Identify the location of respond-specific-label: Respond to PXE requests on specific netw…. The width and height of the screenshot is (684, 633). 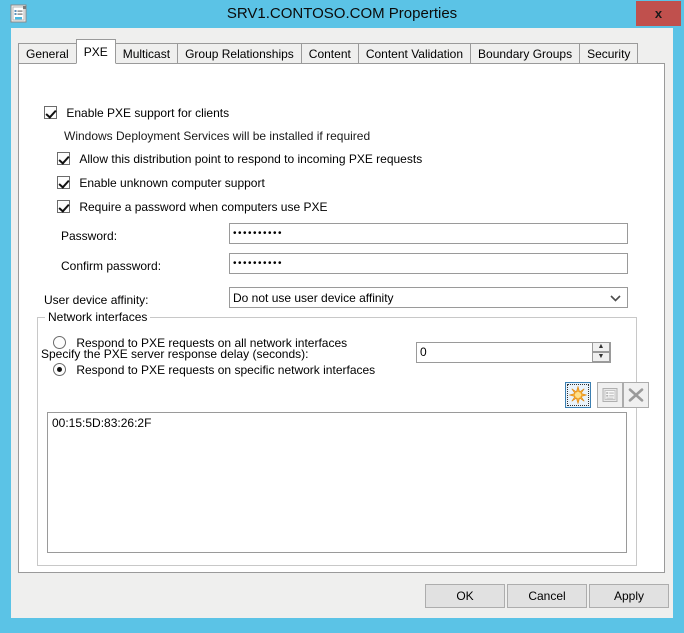
(226, 370).